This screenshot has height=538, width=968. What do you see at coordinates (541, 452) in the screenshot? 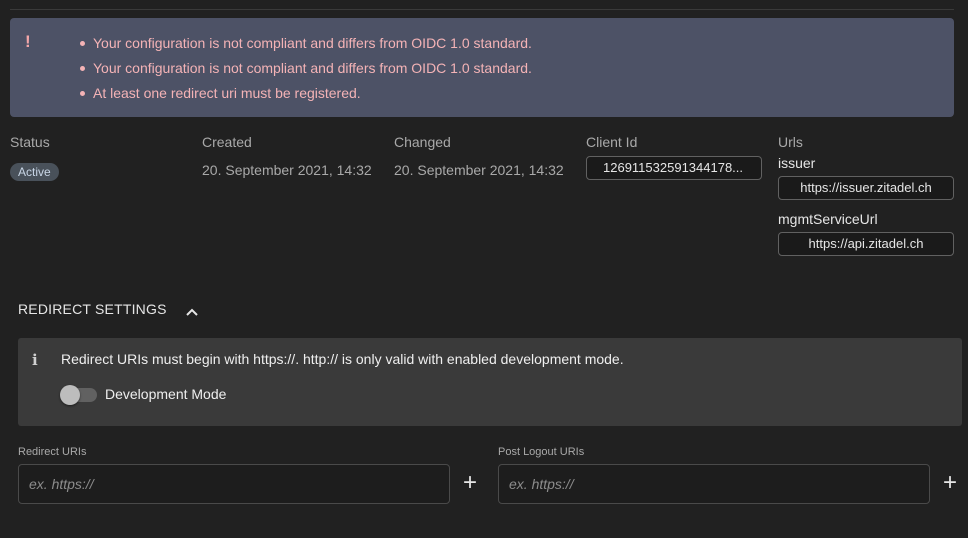
I see `post-logout-uris-label: Post Logout URIs` at bounding box center [541, 452].